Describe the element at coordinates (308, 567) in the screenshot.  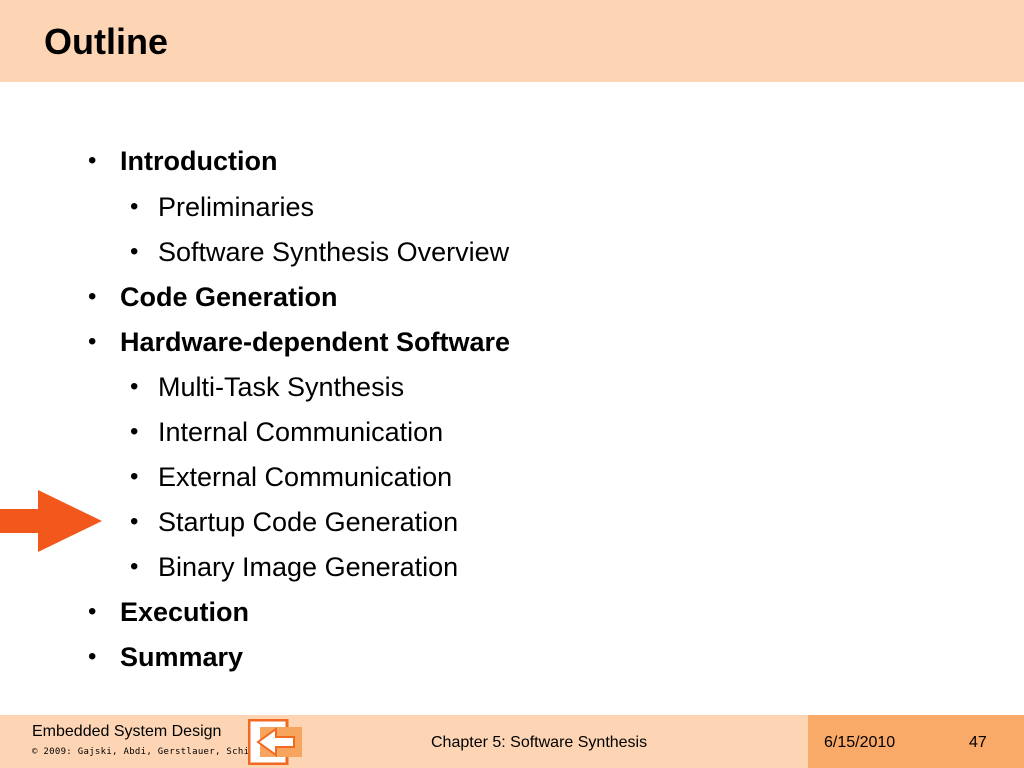
I see `outline-item-binary-image-generation: Binary Image Generation` at that location.